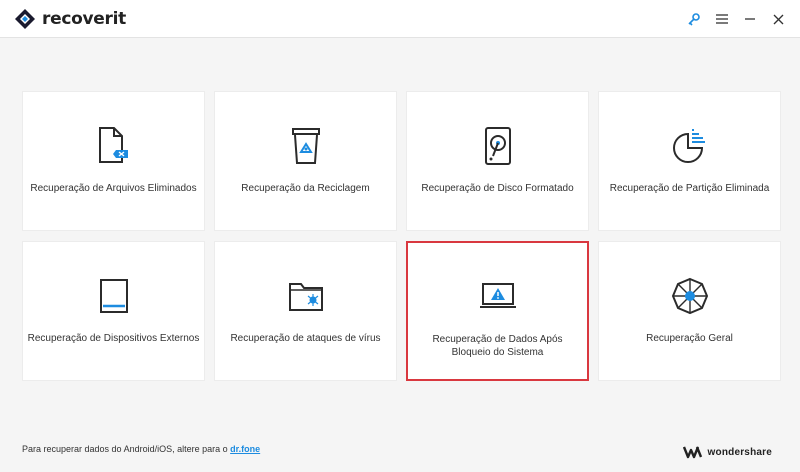 The height and width of the screenshot is (472, 800). What do you see at coordinates (722, 19) in the screenshot?
I see `menu-icon` at bounding box center [722, 19].